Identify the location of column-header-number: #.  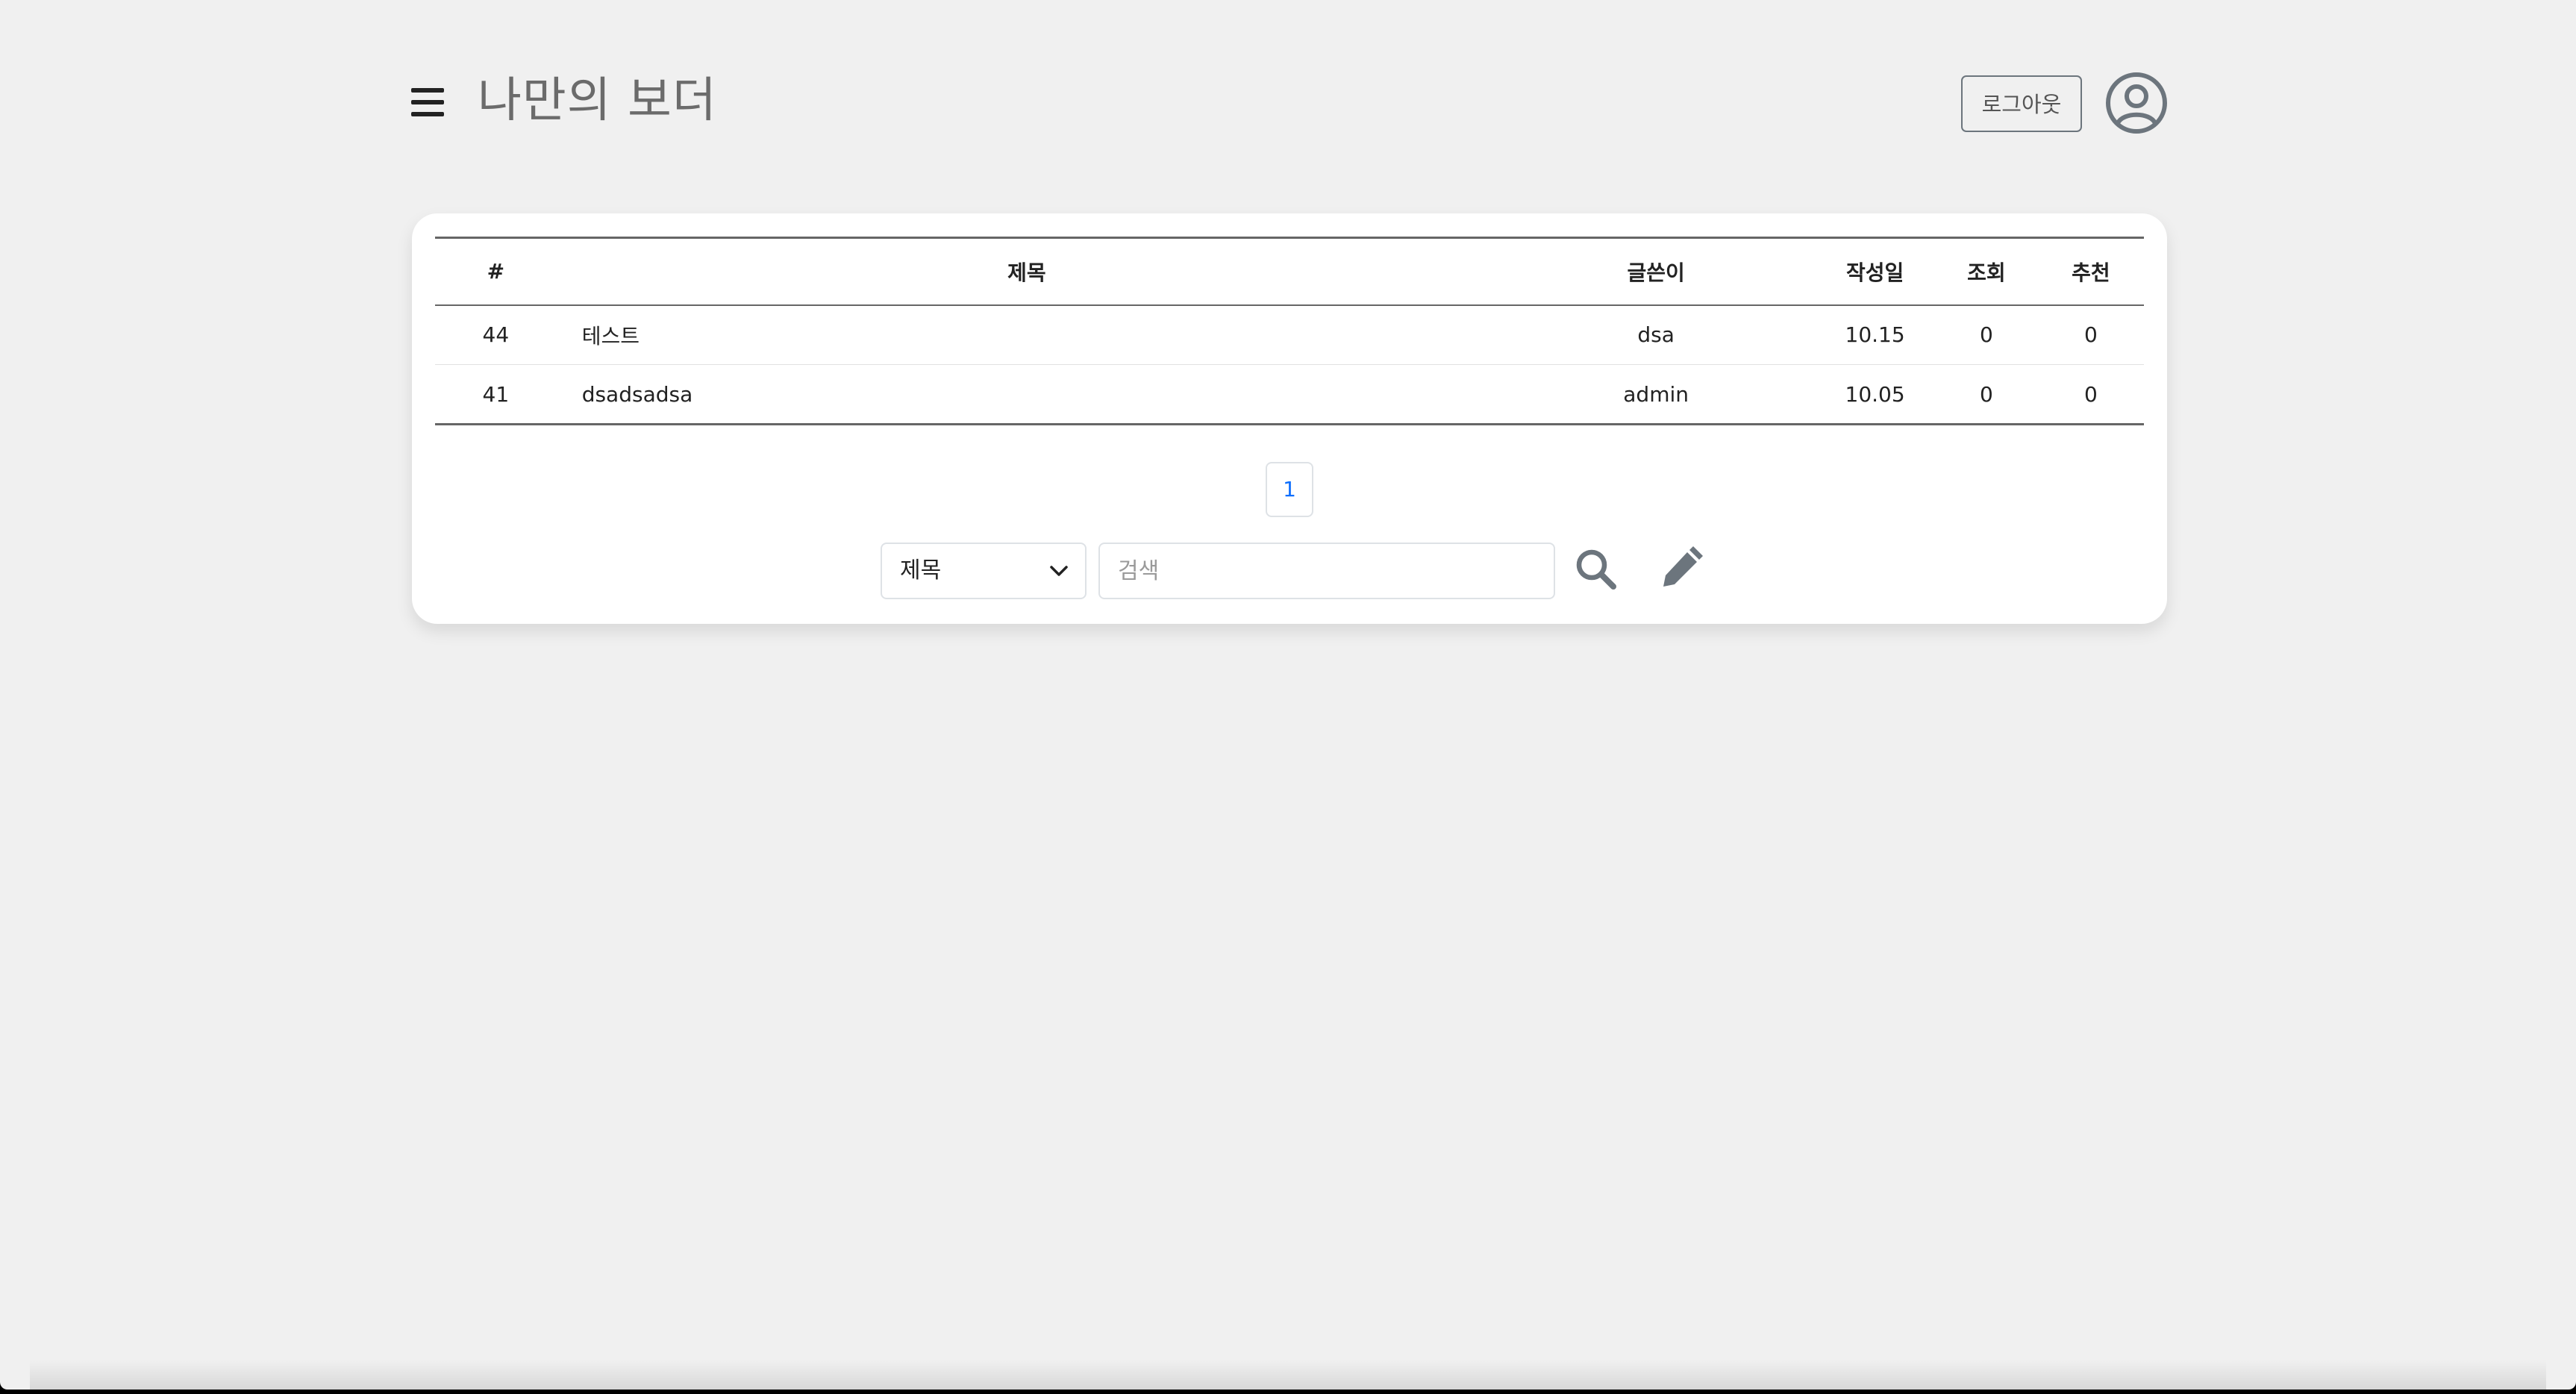
(496, 271).